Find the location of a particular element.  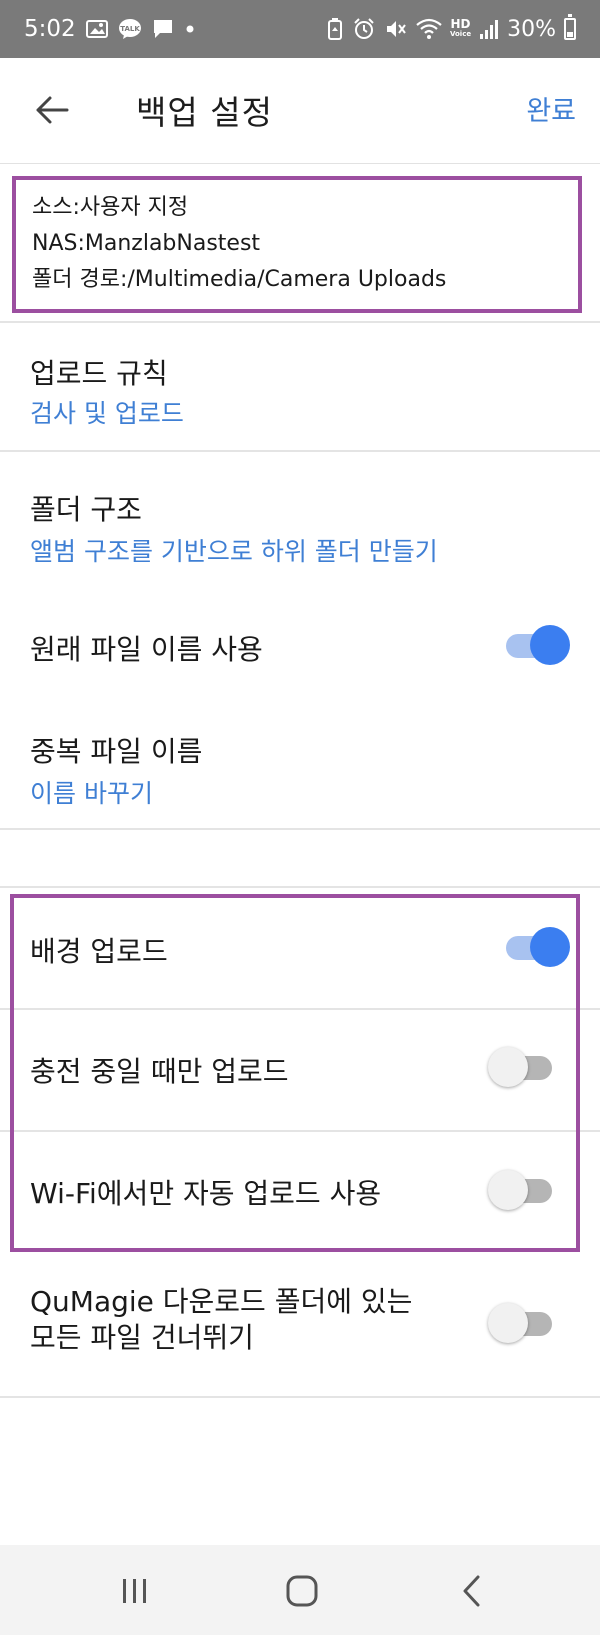

charging-only-item: 충전 중일 때만 업로드 is located at coordinates (300, 1069).